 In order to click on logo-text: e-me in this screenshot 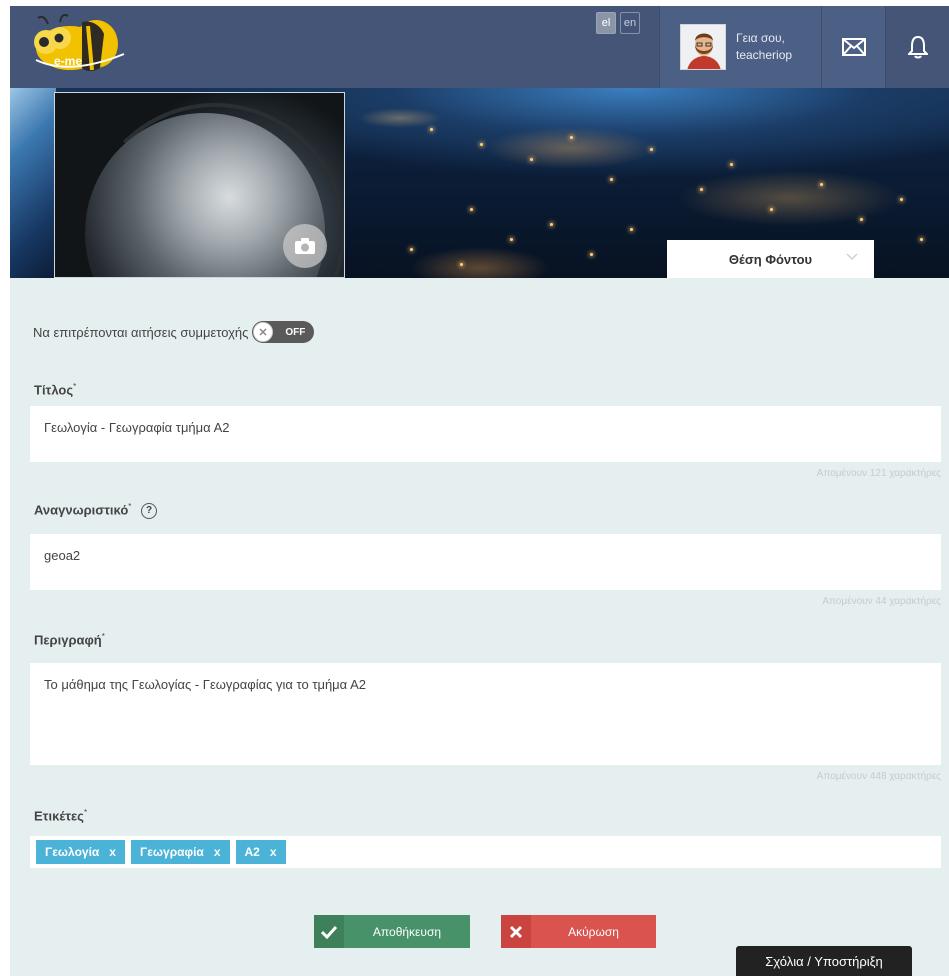, I will do `click(68, 61)`.